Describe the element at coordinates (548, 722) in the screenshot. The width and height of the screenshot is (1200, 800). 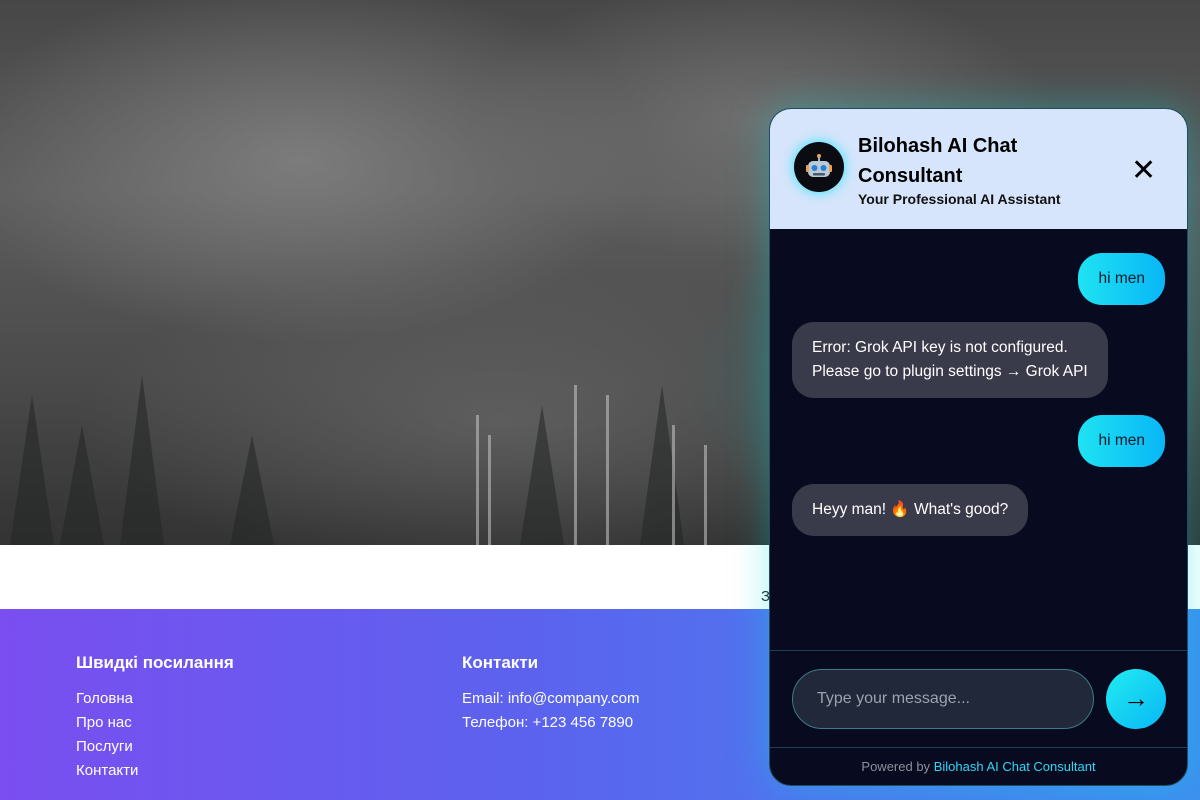
I see `contact-phone: Телефон: +123 456 7890` at that location.